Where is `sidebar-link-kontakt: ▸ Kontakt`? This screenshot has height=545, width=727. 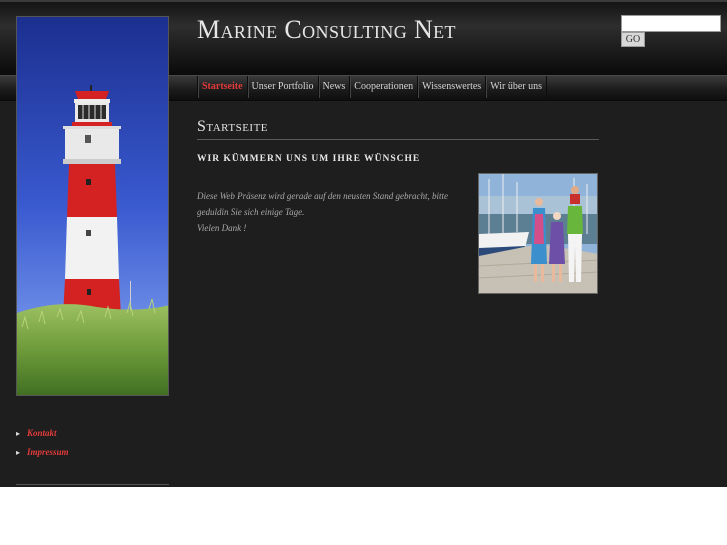 sidebar-link-kontakt: ▸ Kontakt is located at coordinates (42, 433).